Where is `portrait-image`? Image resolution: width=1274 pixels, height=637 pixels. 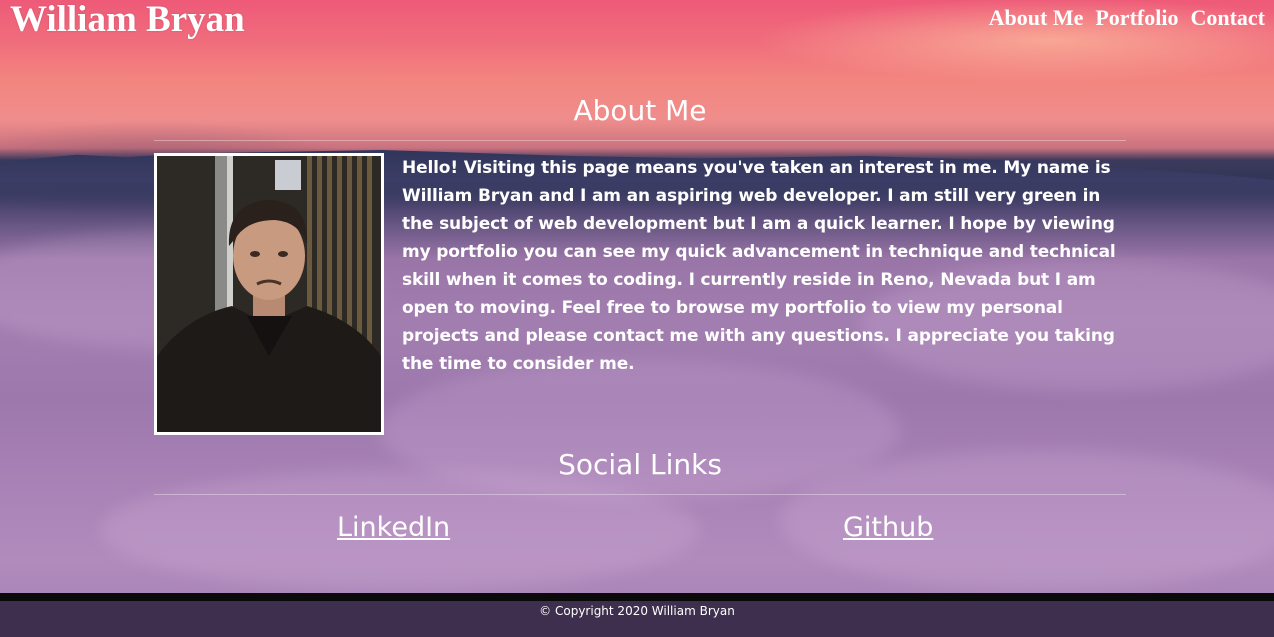 portrait-image is located at coordinates (269, 294).